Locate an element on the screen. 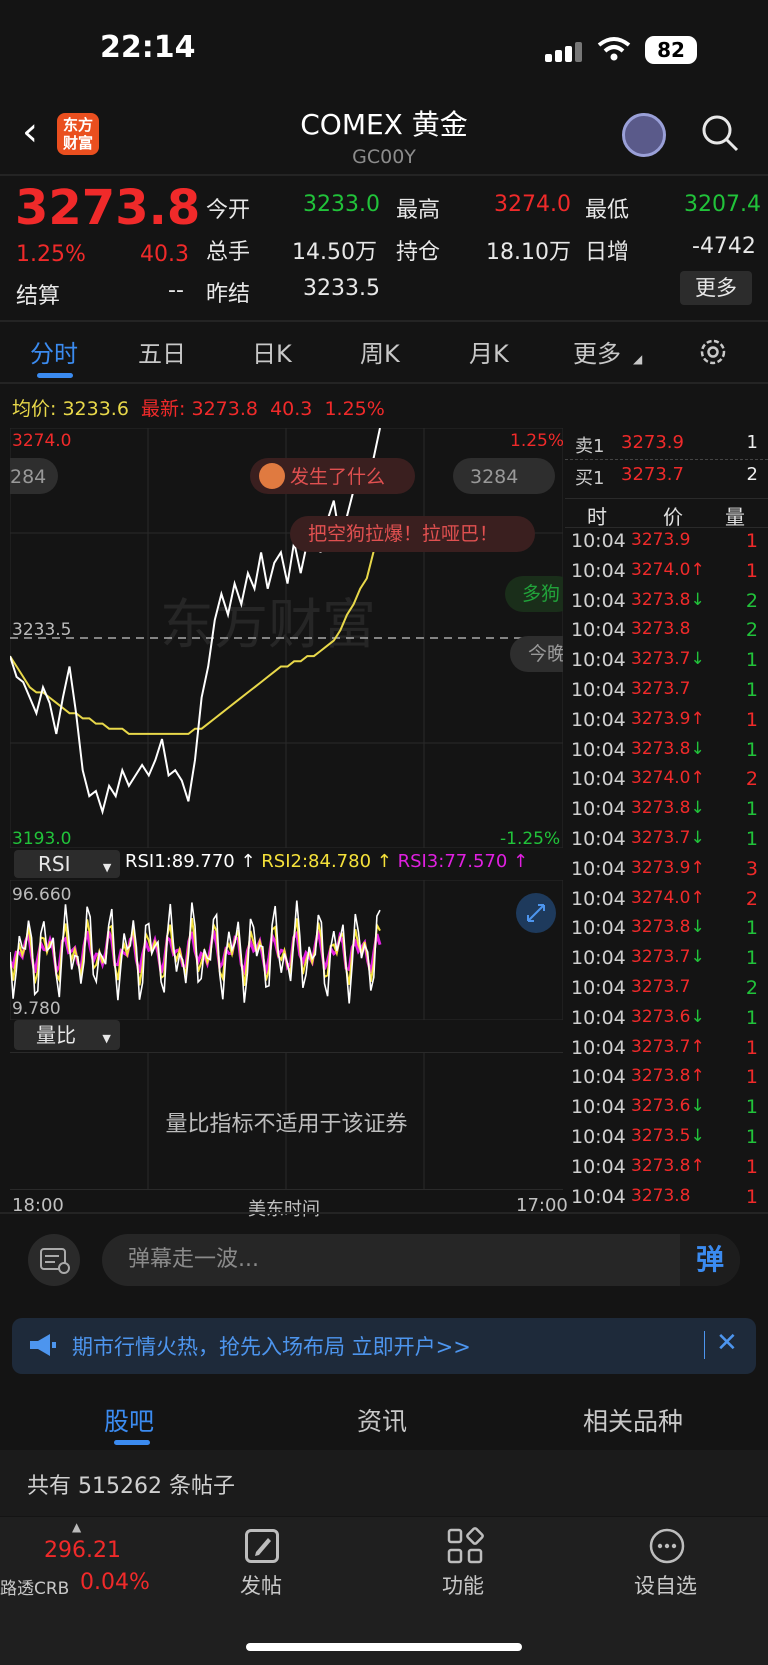 The height and width of the screenshot is (1665, 768). tick-row: 10:04 3273.5↓ 1 is located at coordinates (666, 1141).